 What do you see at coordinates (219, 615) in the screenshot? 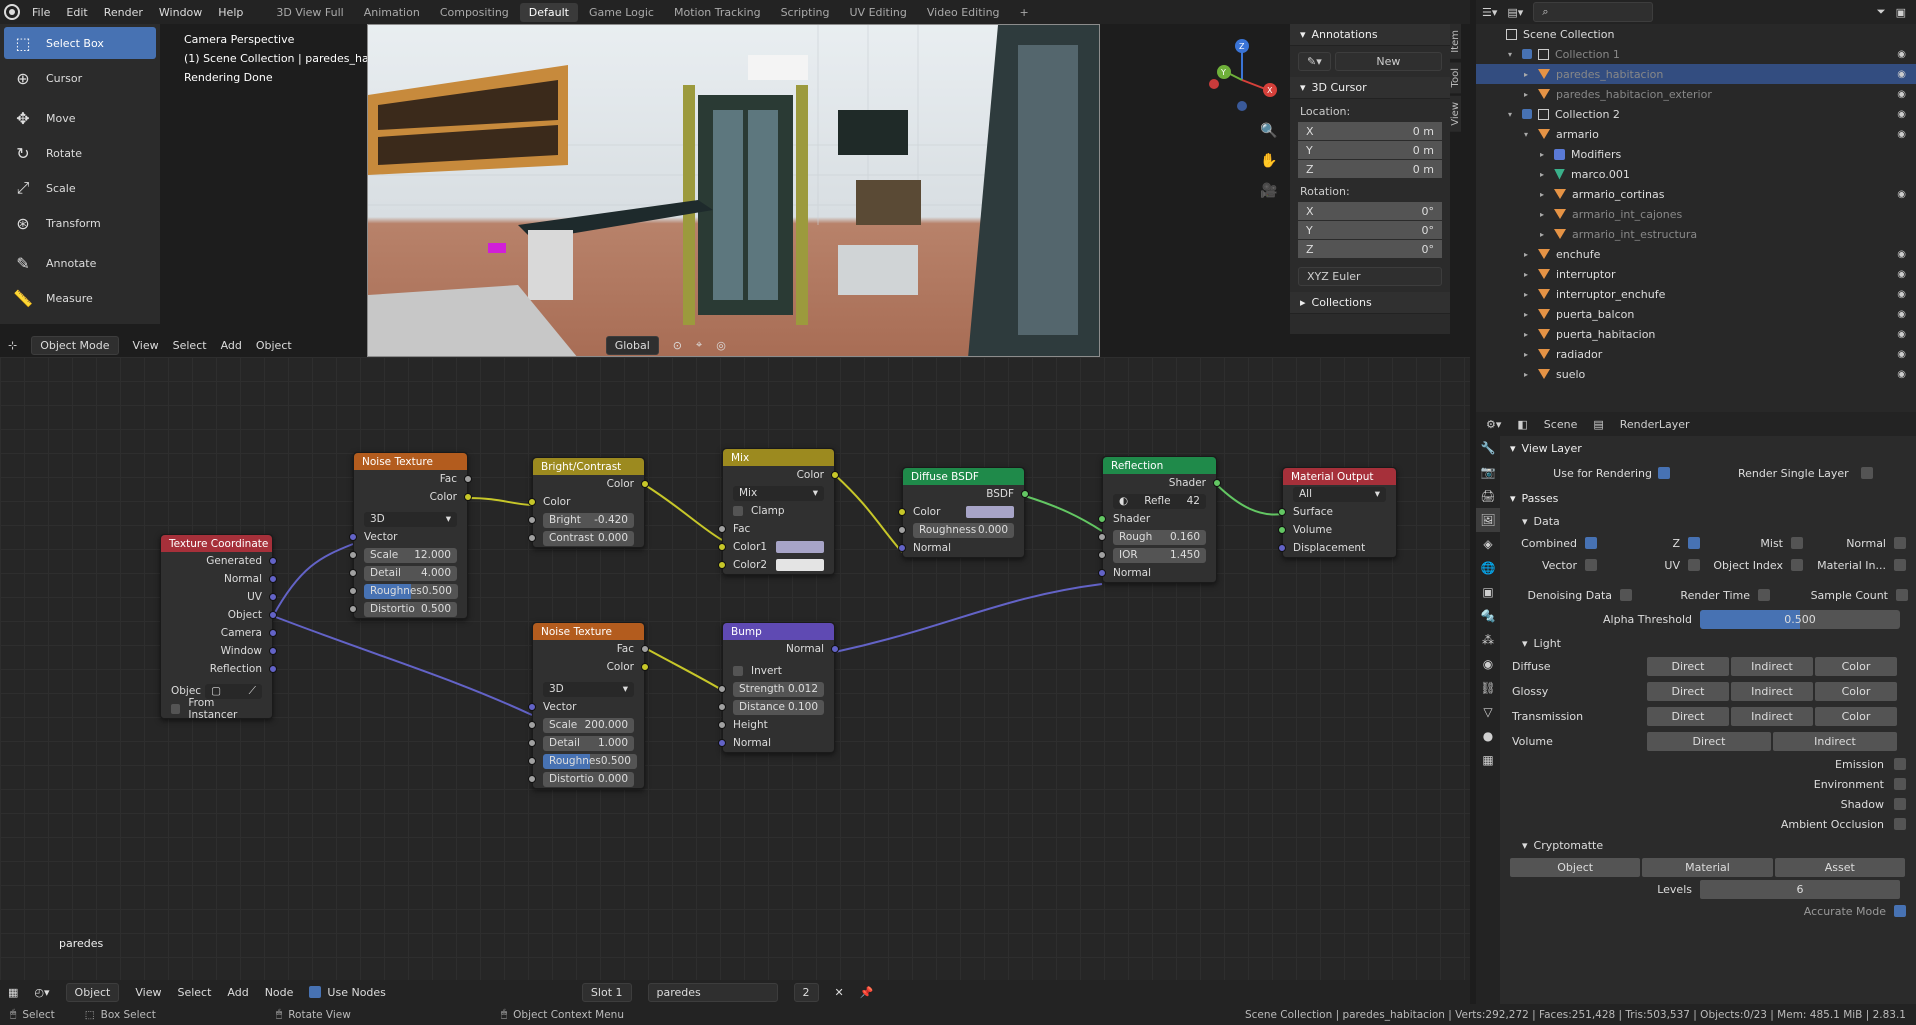
I see `socket-object: Object` at bounding box center [219, 615].